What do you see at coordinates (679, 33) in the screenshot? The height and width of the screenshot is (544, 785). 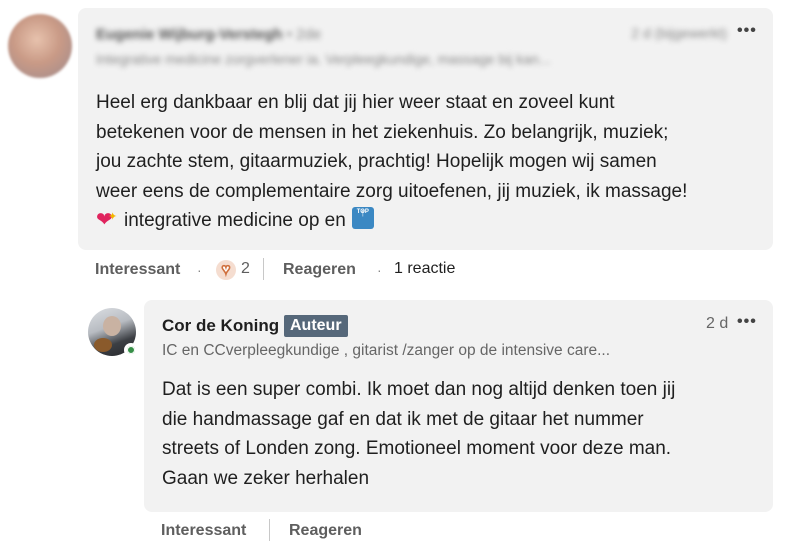 I see `comment-timestamp: 2 d (bijgewerkt)` at bounding box center [679, 33].